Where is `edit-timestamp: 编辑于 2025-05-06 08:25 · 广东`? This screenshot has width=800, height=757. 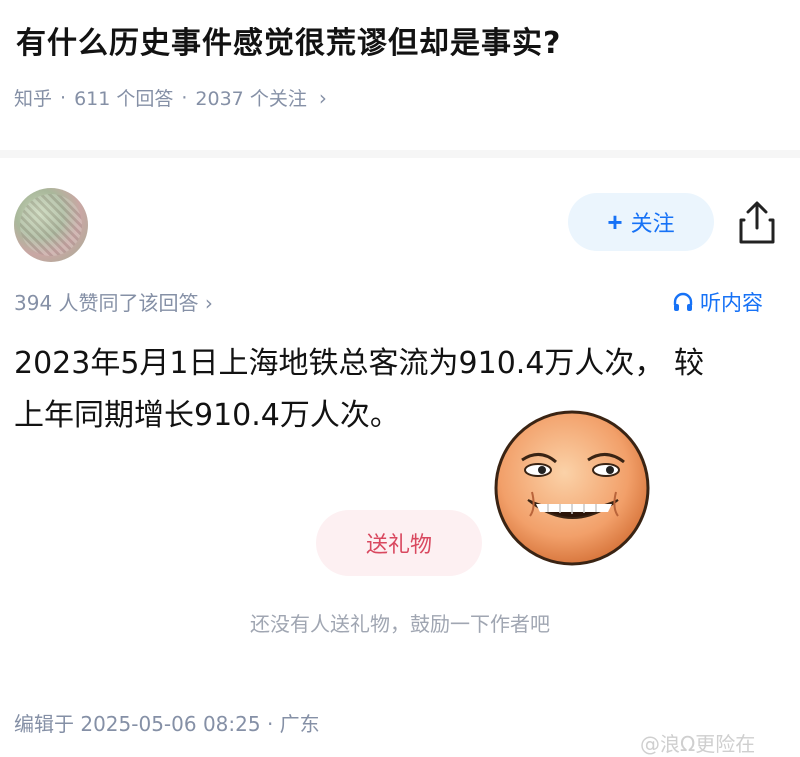
edit-timestamp: 编辑于 2025-05-06 08:25 · 广东 is located at coordinates (167, 724).